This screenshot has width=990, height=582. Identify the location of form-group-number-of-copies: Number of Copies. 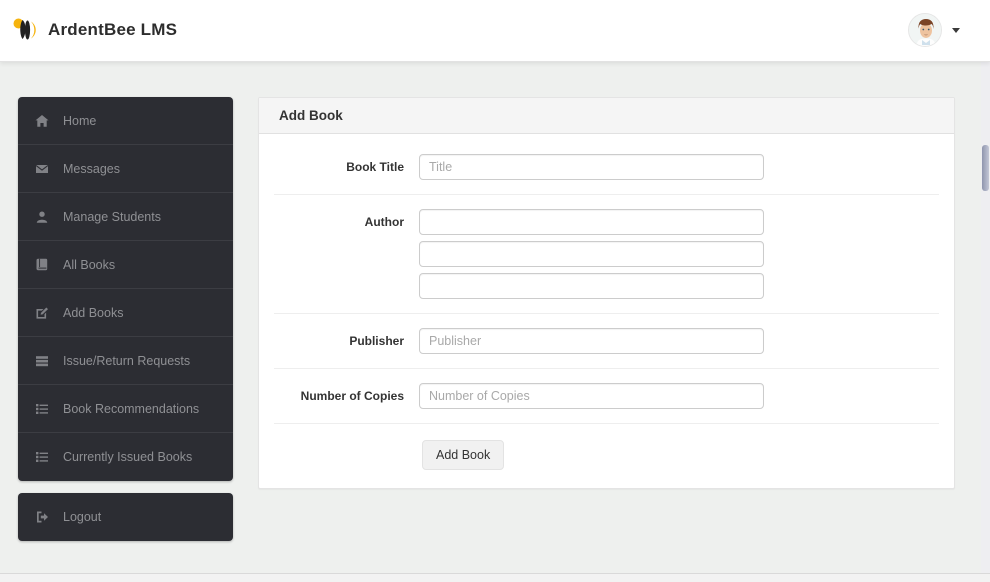
(606, 396).